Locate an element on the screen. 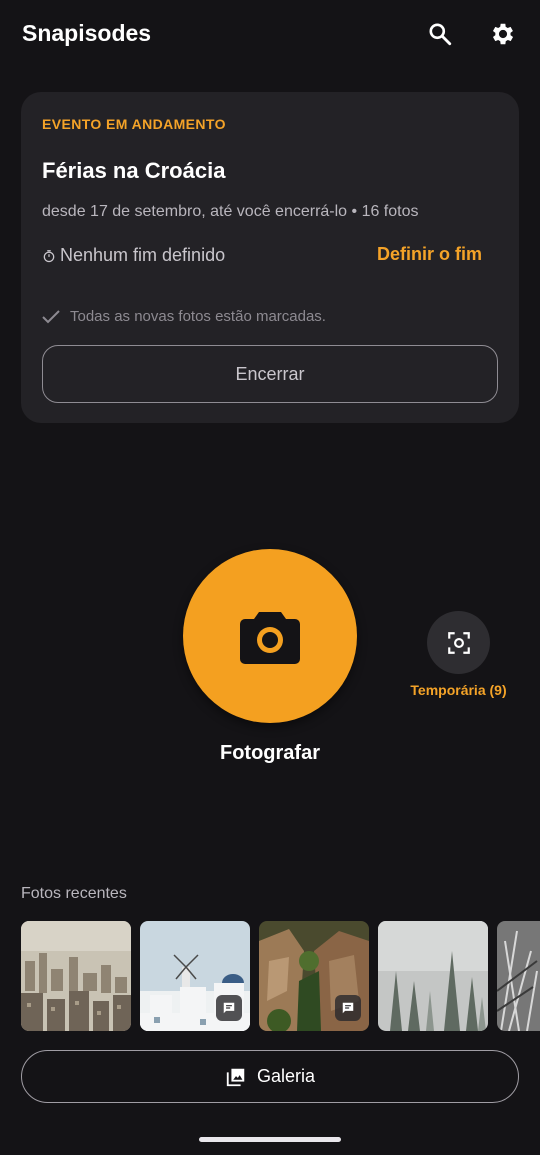  search-button is located at coordinates (440, 34).